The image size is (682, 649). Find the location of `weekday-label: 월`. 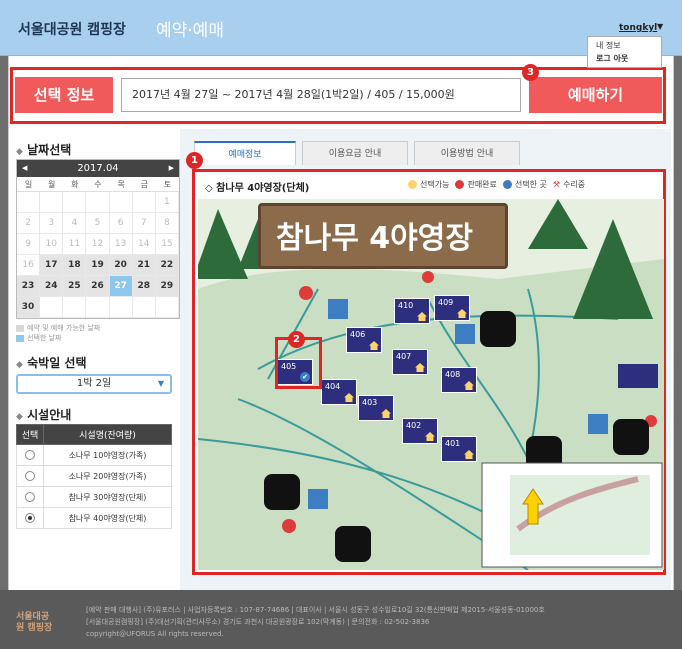

weekday-label: 월 is located at coordinates (52, 184).